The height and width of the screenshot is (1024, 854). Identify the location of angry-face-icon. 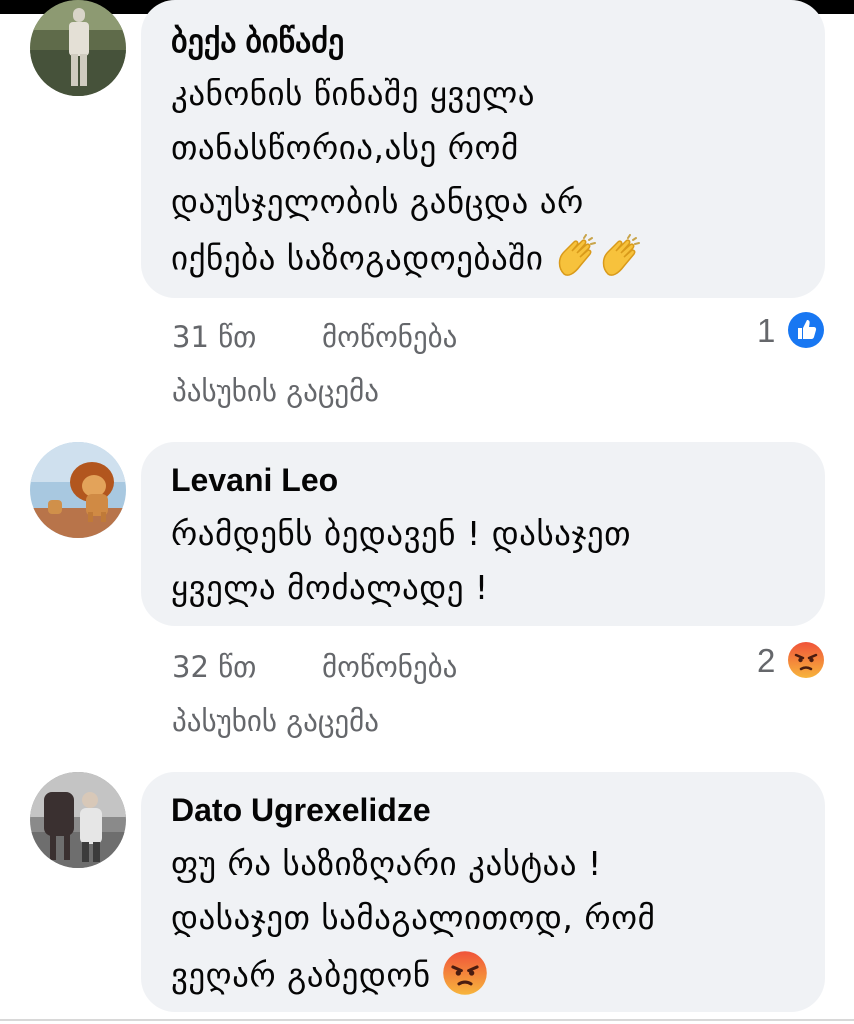
(465, 977).